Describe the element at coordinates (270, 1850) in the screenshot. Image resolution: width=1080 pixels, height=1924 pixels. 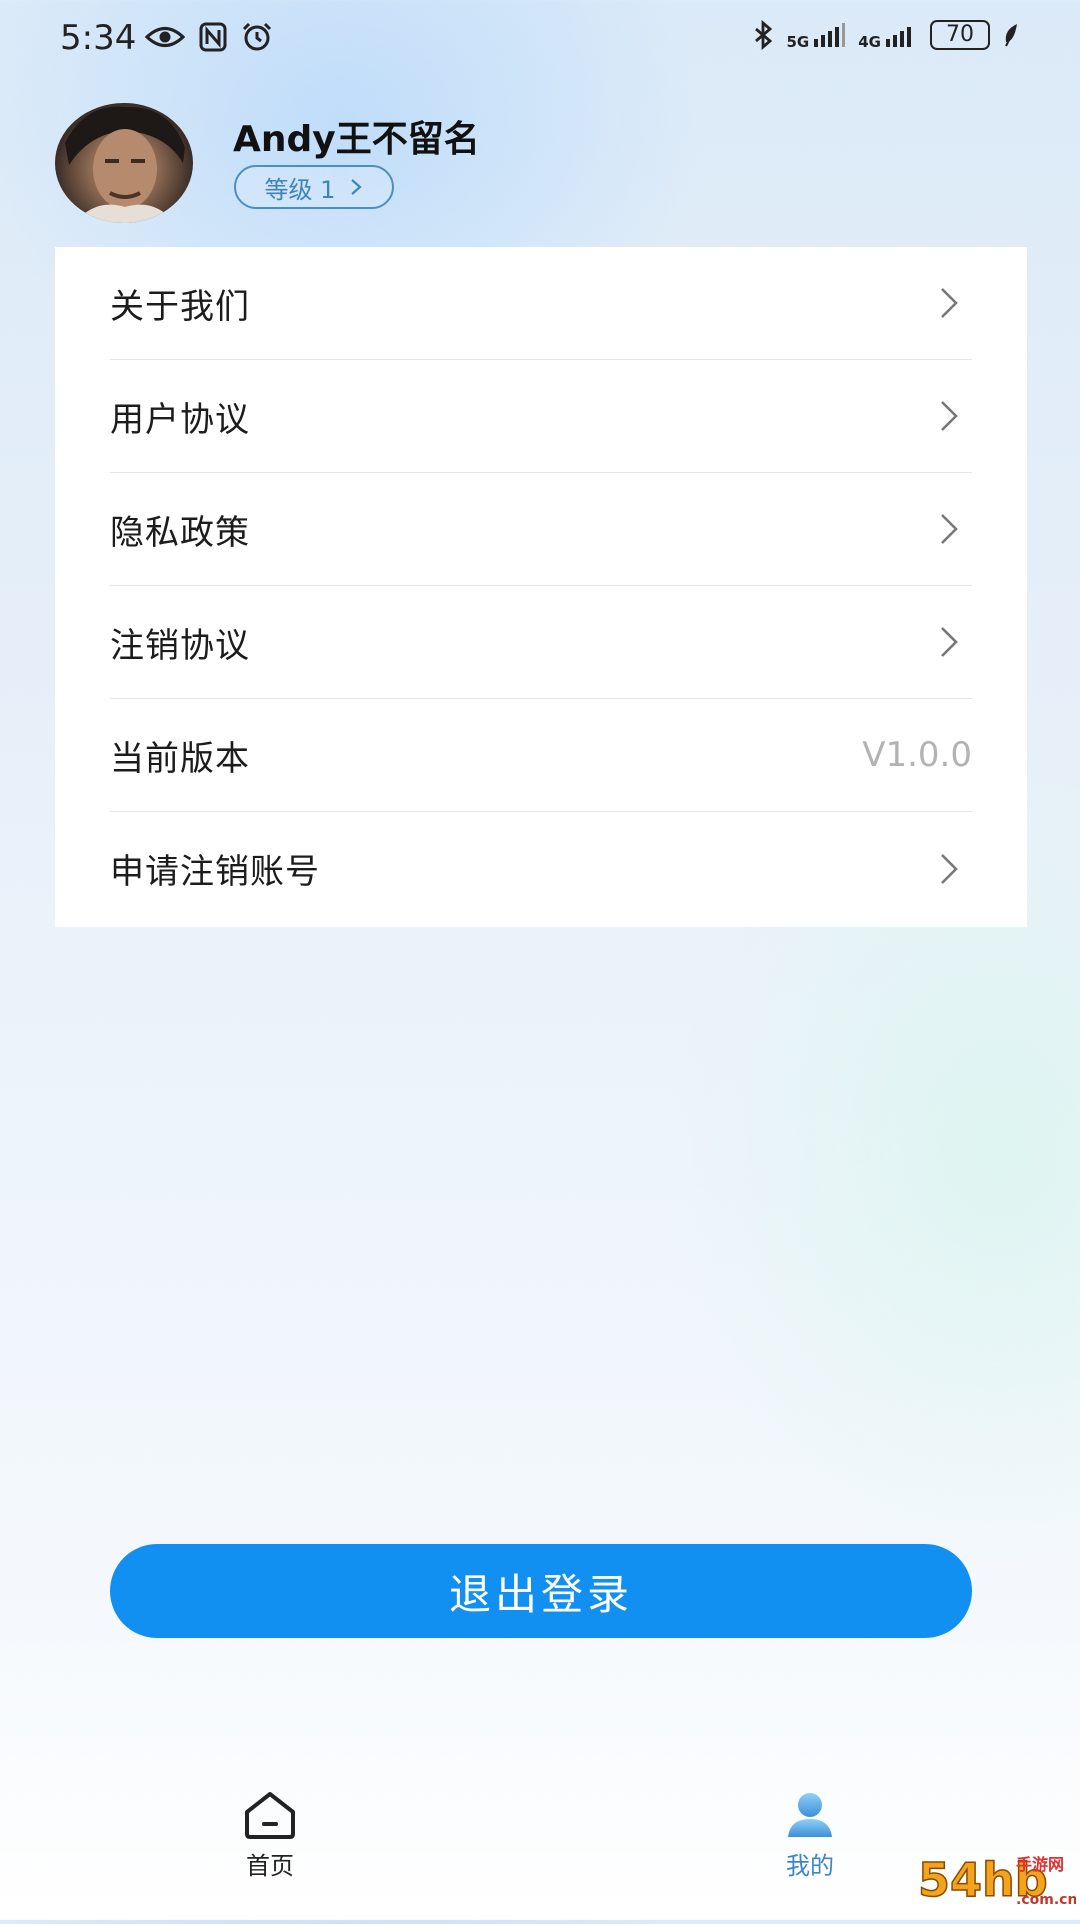
I see `tab-home: 首页` at that location.